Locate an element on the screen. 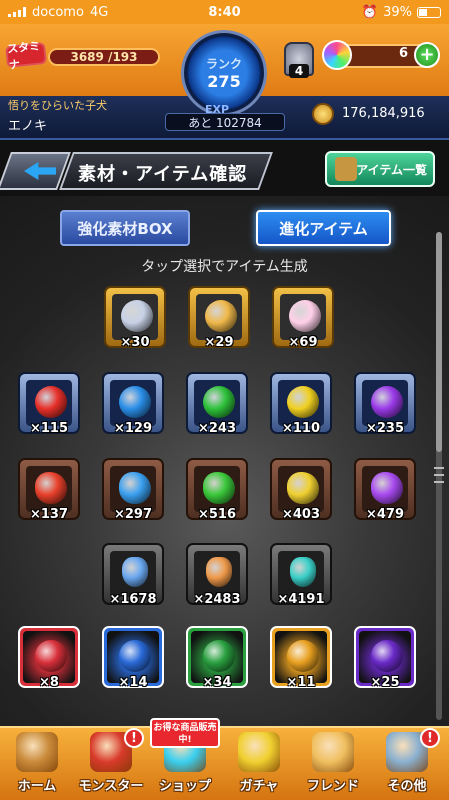  light-monster-icon is located at coordinates (303, 656).